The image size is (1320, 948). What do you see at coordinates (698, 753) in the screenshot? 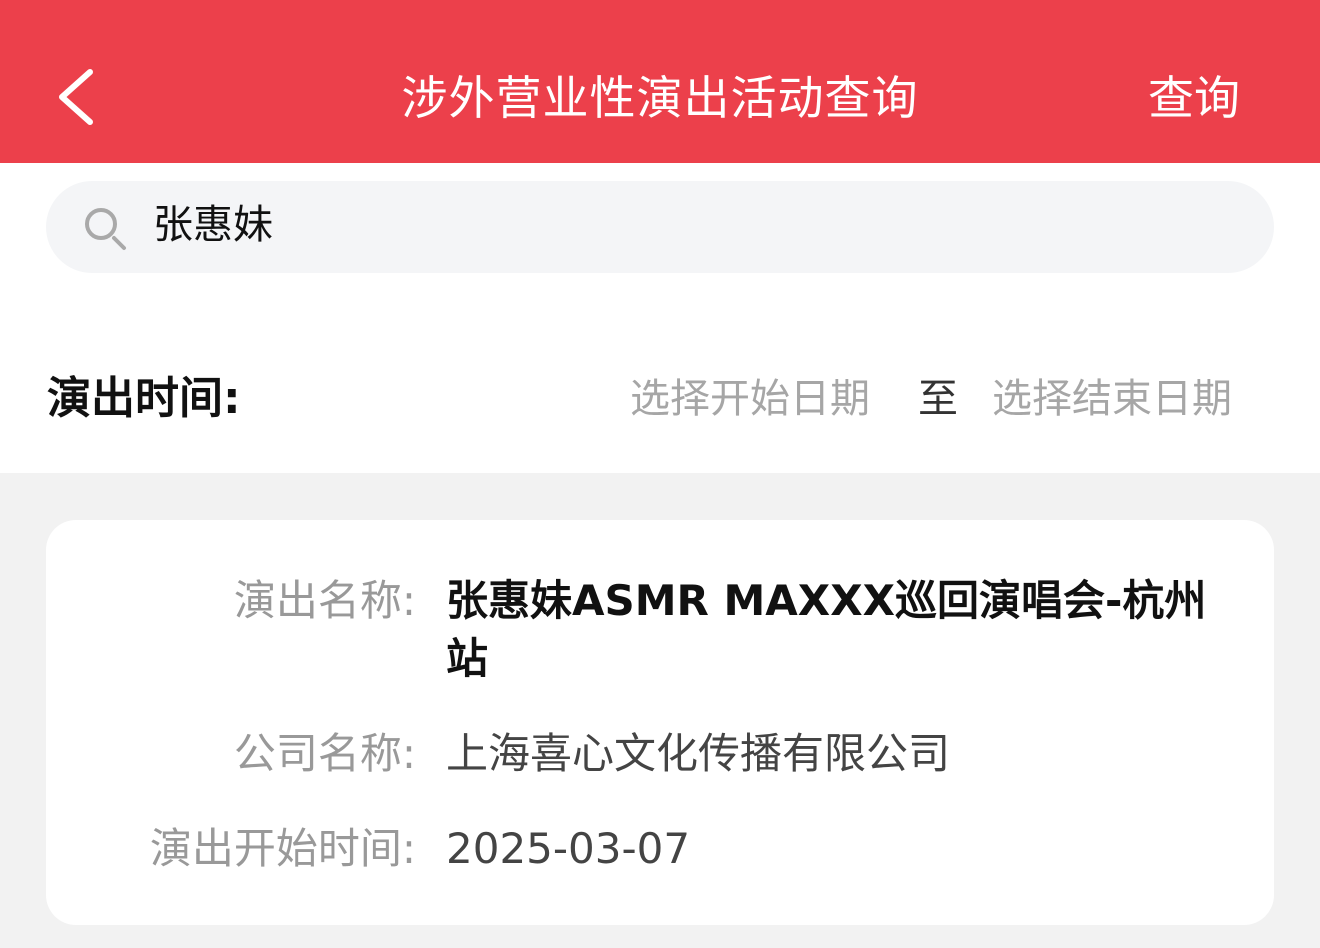
I see `company-name-value: 上海喜心文化传播有限公司` at bounding box center [698, 753].